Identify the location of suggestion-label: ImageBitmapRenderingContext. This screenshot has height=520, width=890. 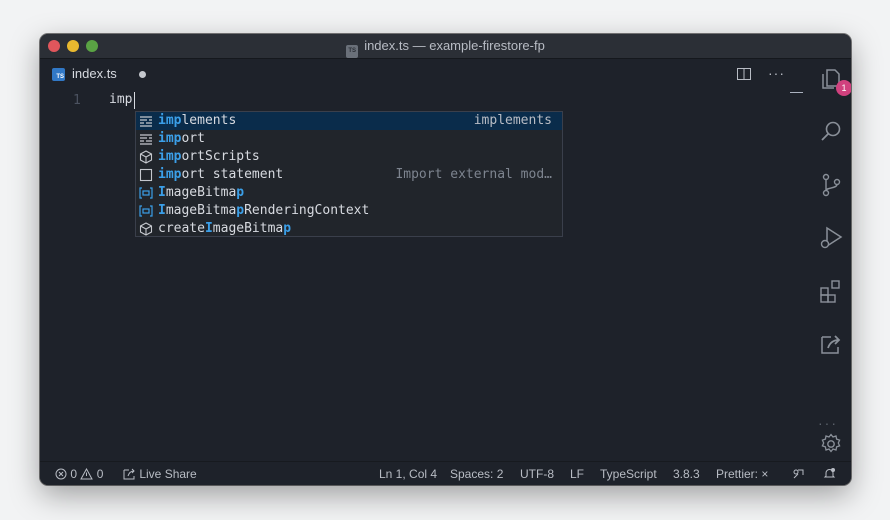
(264, 210).